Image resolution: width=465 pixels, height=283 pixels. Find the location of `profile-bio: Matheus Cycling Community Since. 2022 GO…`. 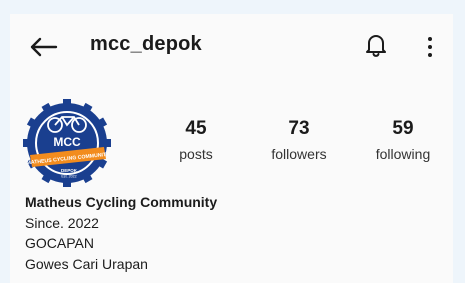

profile-bio: Matheus Cycling Community Since. 2022 GO… is located at coordinates (121, 233).